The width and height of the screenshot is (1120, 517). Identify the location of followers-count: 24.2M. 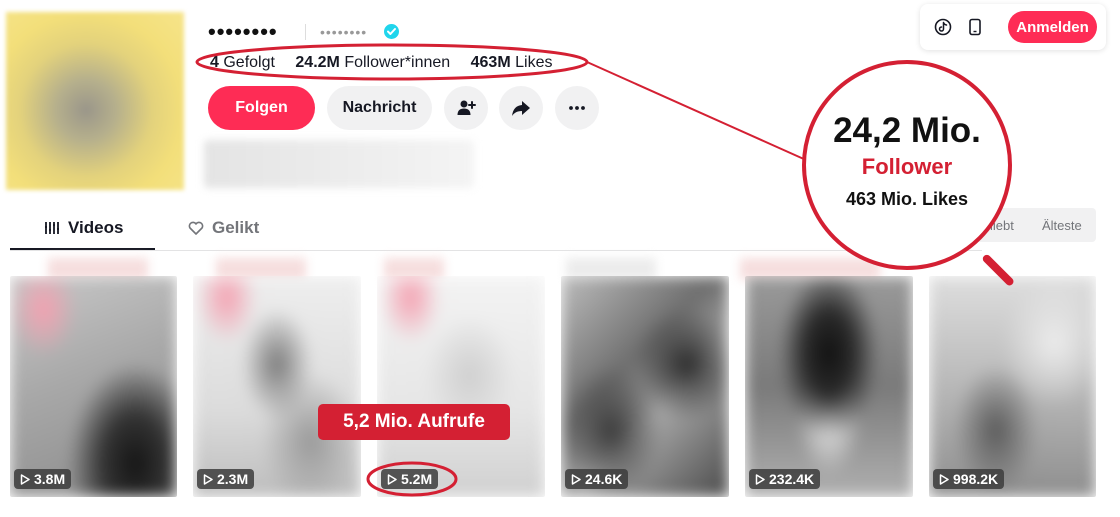
(317, 62).